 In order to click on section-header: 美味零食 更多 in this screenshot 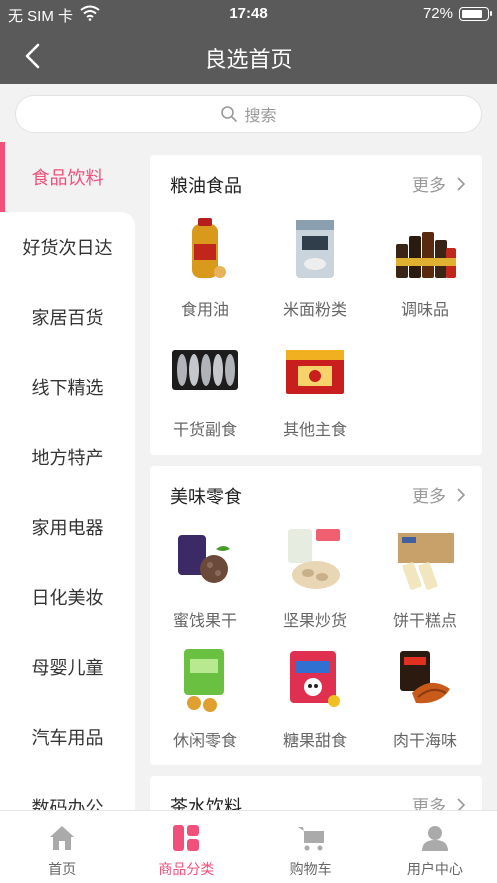, I will do `click(316, 493)`.